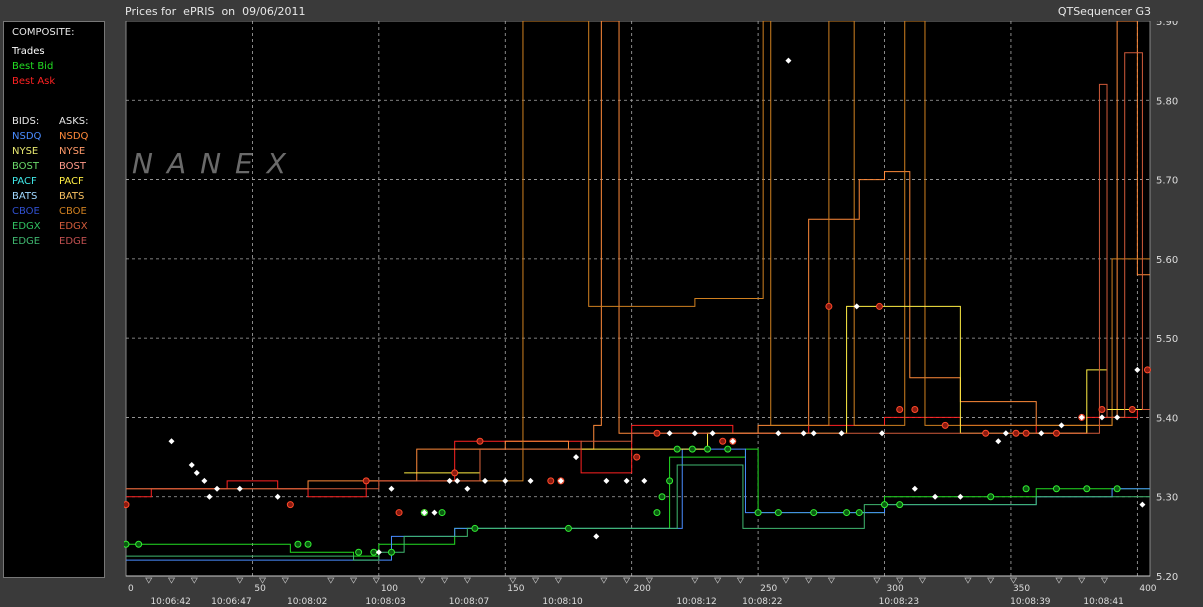  What do you see at coordinates (25, 196) in the screenshot?
I see `legend-bid-bats: BATS` at bounding box center [25, 196].